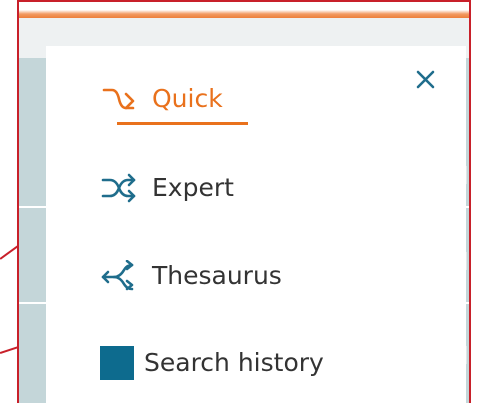 Image resolution: width=479 pixels, height=403 pixels. I want to click on search-mode-expert: Expert, so click(167, 188).